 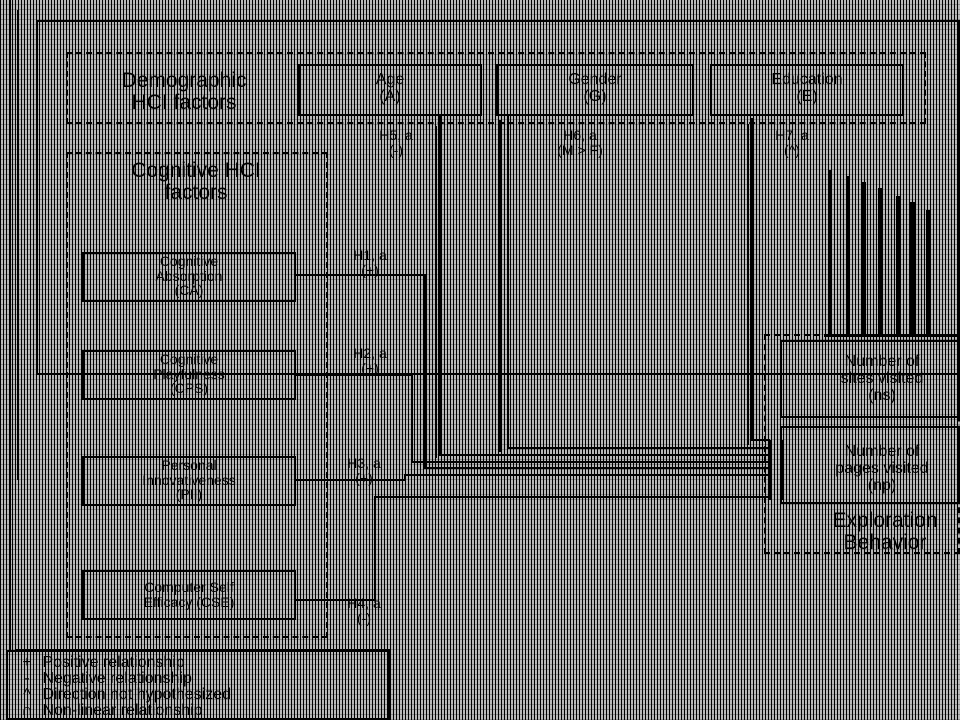 What do you see at coordinates (122, 710) in the screenshot?
I see `legend-text: Non-linear relationship` at bounding box center [122, 710].